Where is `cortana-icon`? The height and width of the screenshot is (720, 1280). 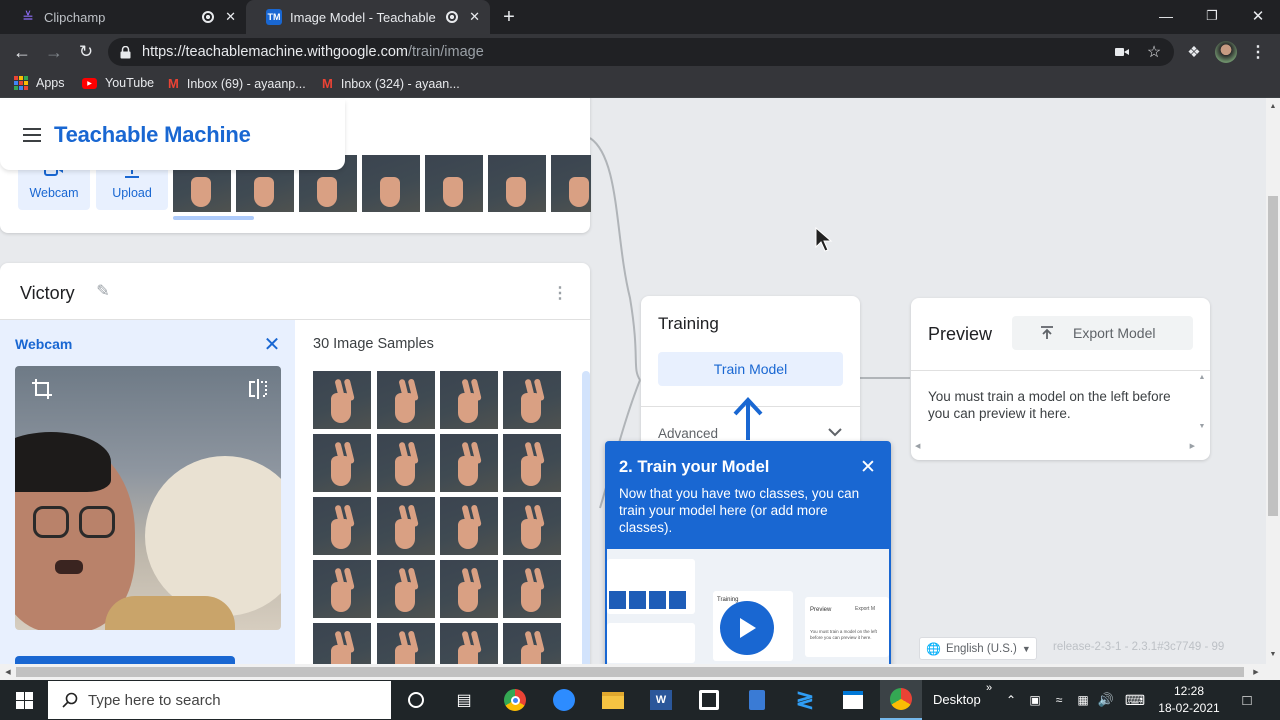 cortana-icon is located at coordinates (416, 700).